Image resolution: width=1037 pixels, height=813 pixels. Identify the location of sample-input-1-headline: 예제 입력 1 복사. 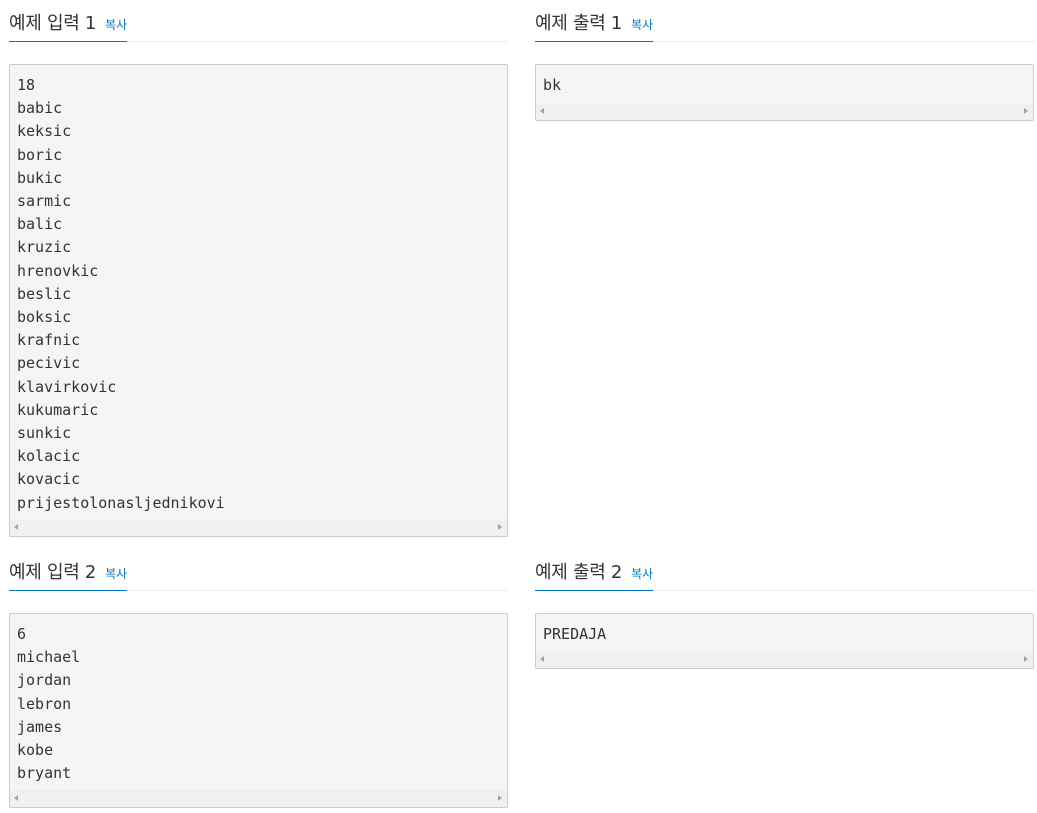
(259, 21).